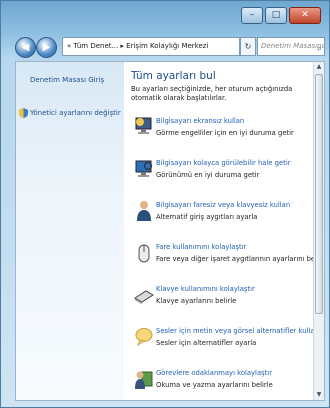  What do you see at coordinates (201, 247) in the screenshot?
I see `item-link: Fare kullanımını kolaylaştır` at bounding box center [201, 247].